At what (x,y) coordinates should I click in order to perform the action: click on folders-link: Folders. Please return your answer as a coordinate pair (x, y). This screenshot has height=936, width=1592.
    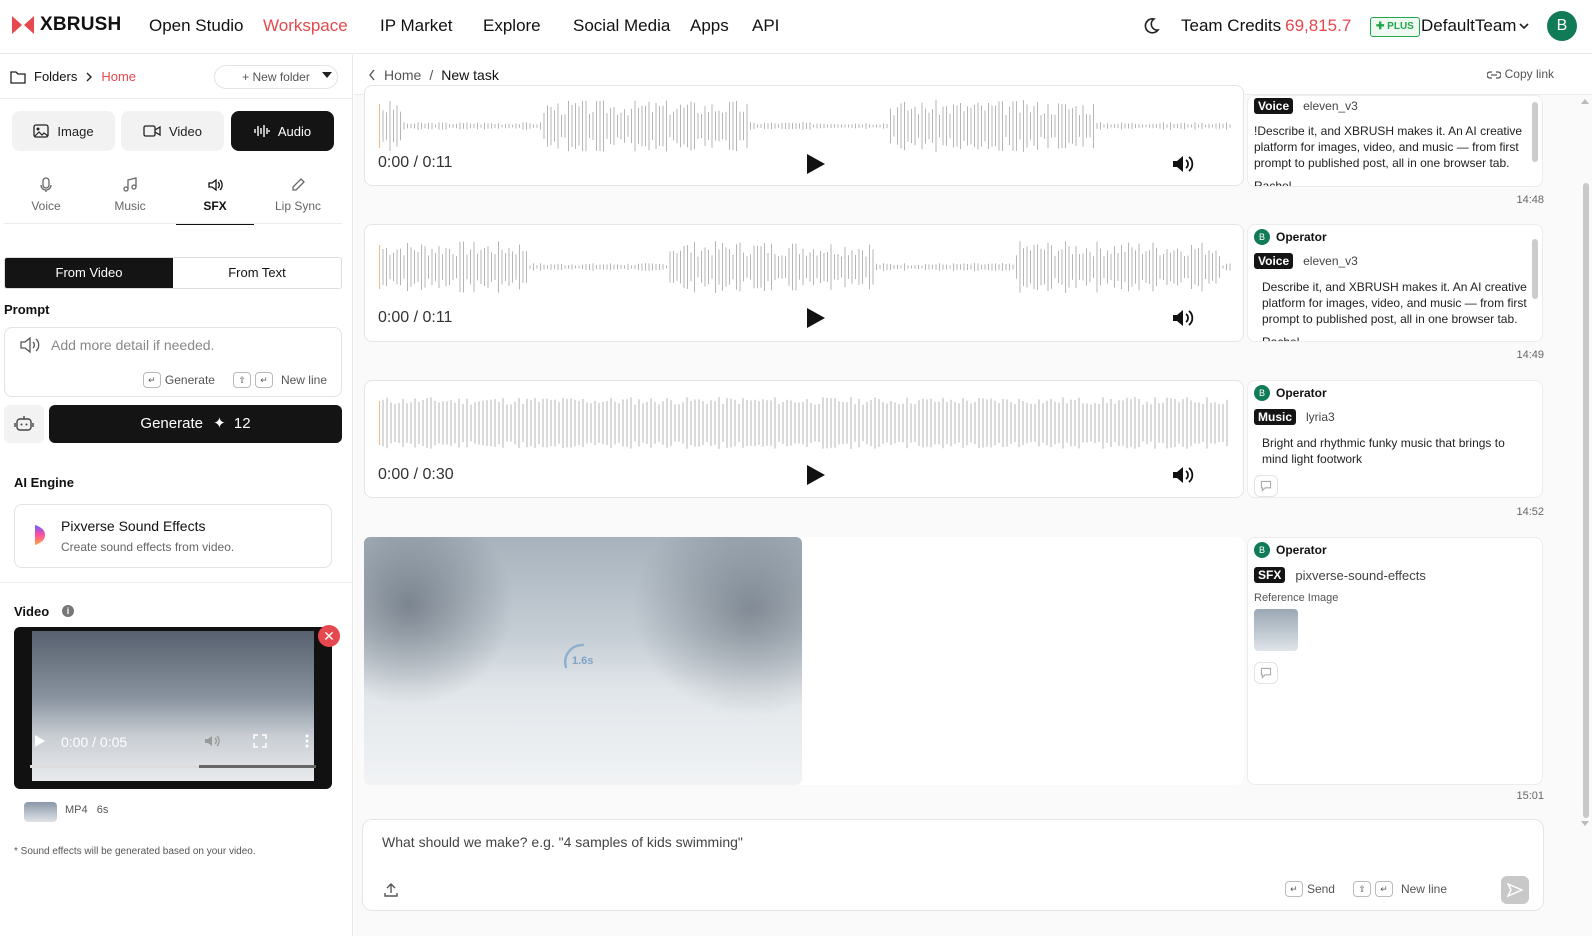
    Looking at the image, I should click on (55, 76).